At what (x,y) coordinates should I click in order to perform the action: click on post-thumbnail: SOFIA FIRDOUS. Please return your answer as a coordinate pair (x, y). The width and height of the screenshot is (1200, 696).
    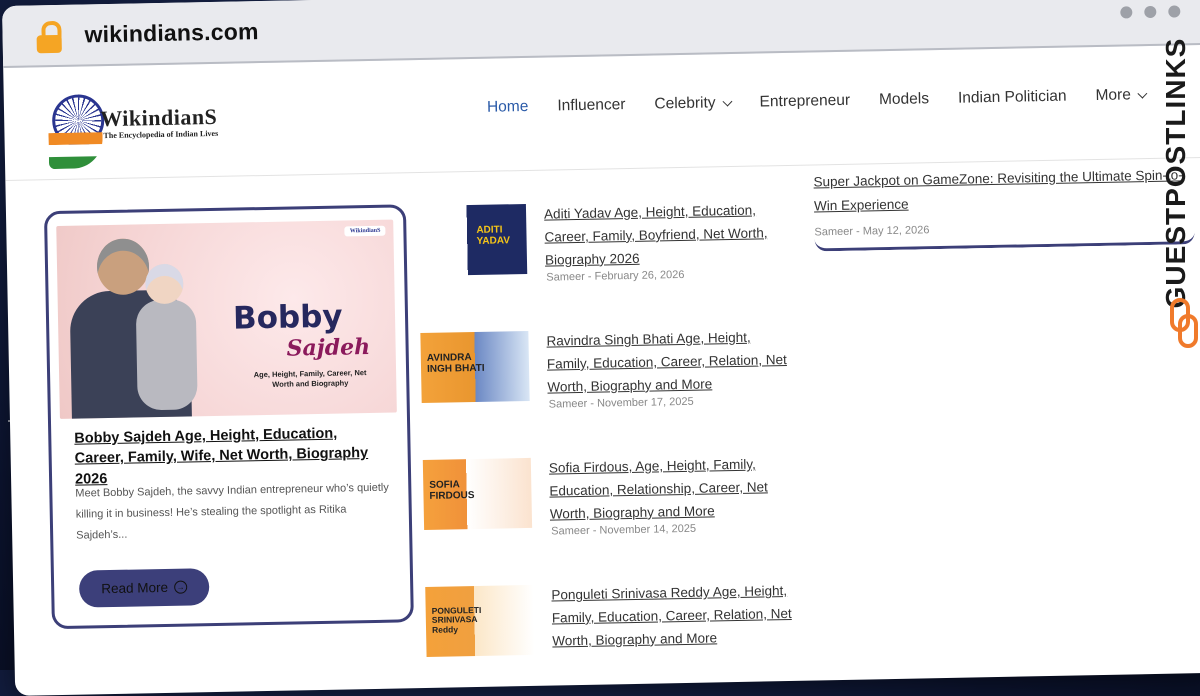
    Looking at the image, I should click on (477, 493).